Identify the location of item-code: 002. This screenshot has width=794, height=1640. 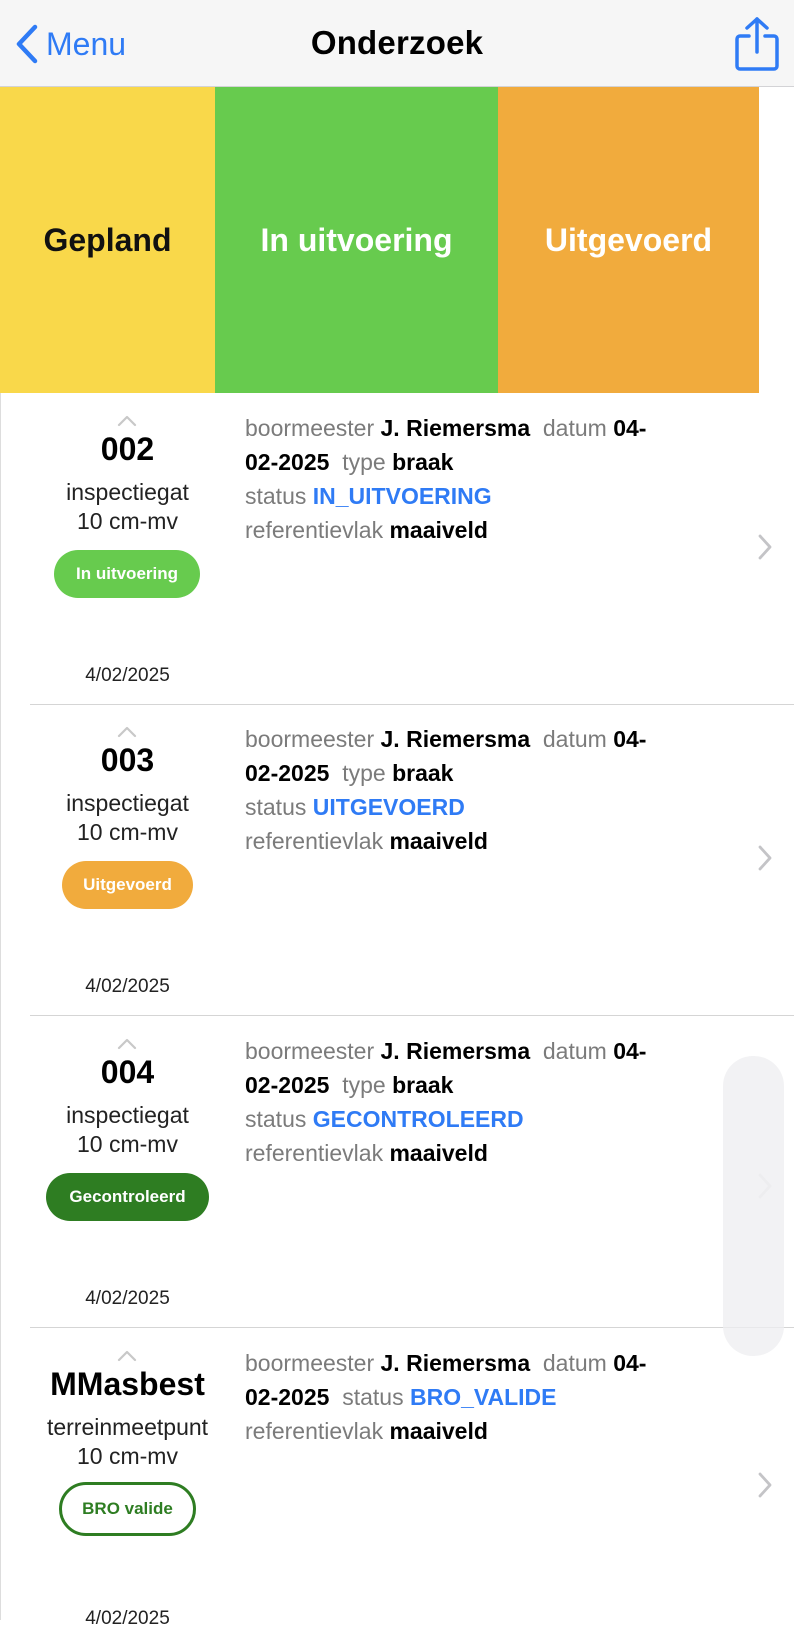
(127, 449).